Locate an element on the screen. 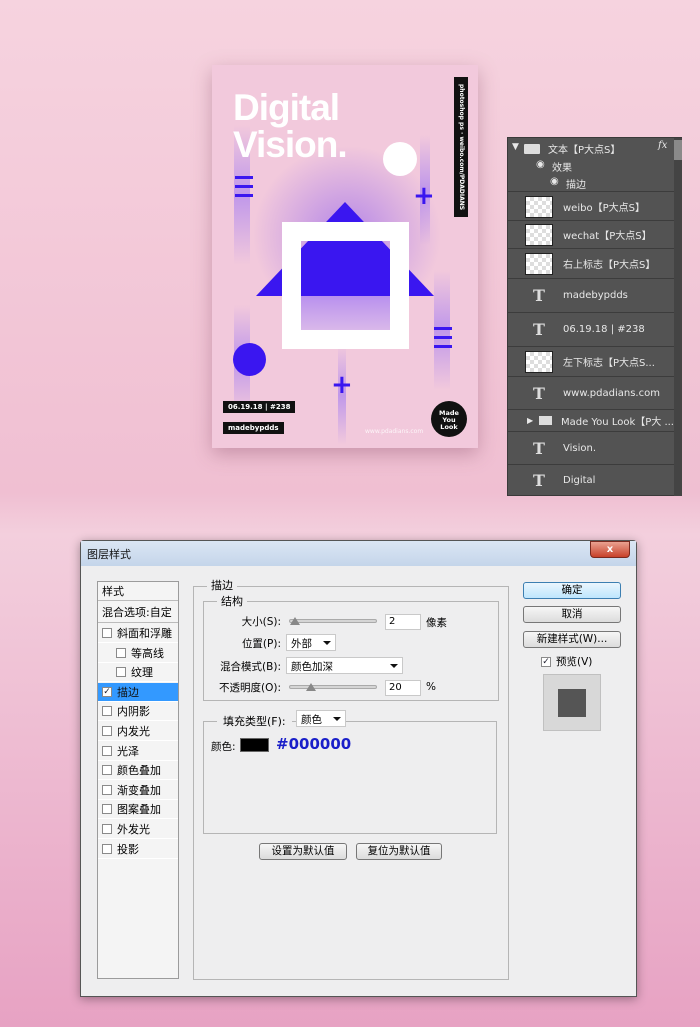  layer-row: weibo【P大点S】 is located at coordinates (591, 207).